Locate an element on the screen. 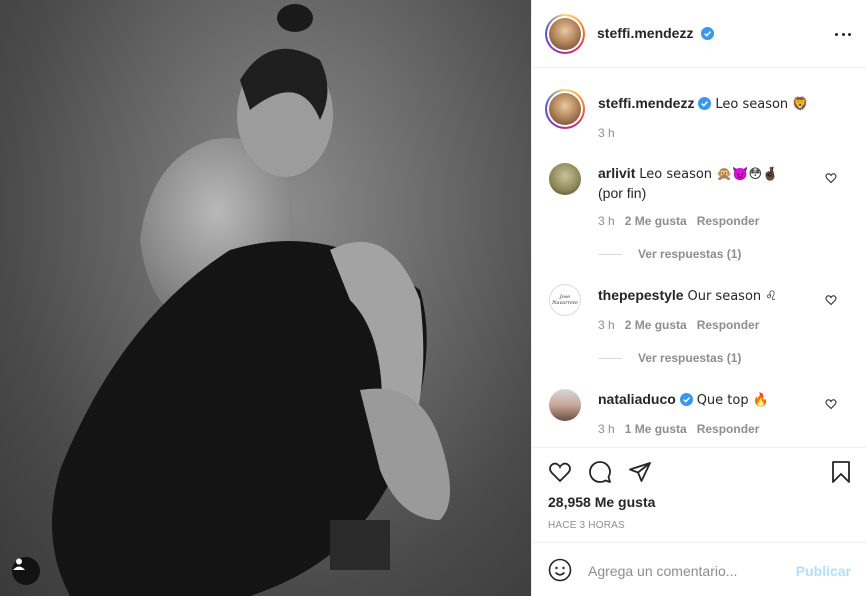  author-username: steffi.mendezz is located at coordinates (645, 33).